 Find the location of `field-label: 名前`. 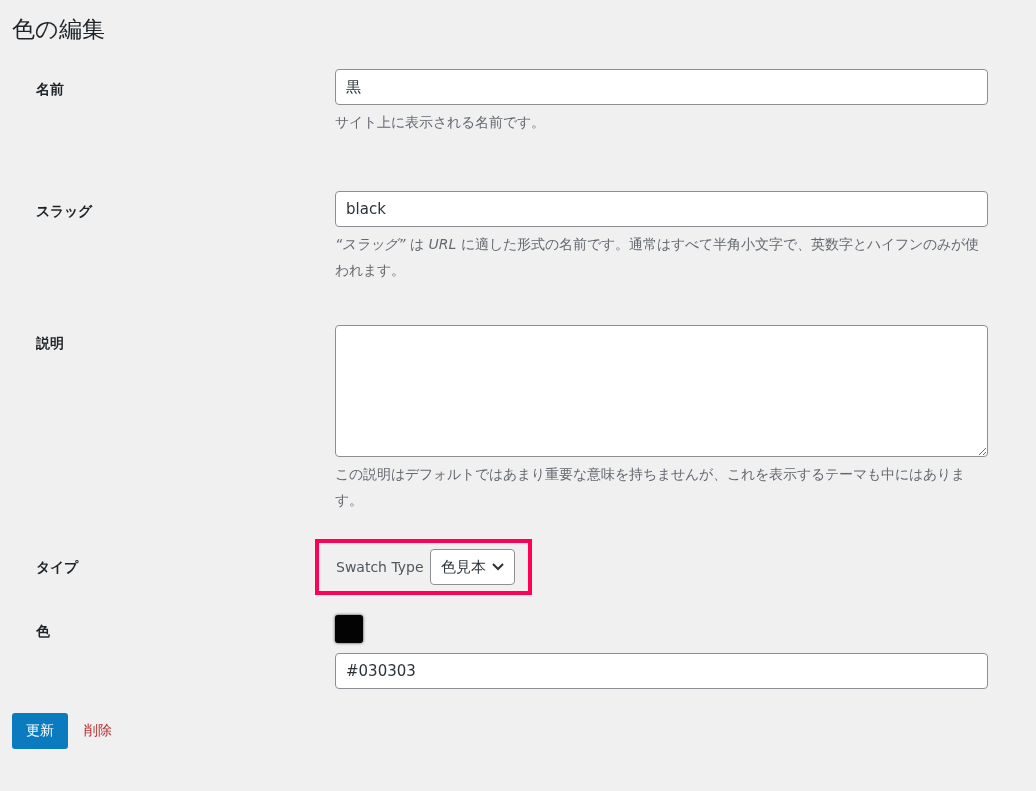

field-label: 名前 is located at coordinates (50, 89).